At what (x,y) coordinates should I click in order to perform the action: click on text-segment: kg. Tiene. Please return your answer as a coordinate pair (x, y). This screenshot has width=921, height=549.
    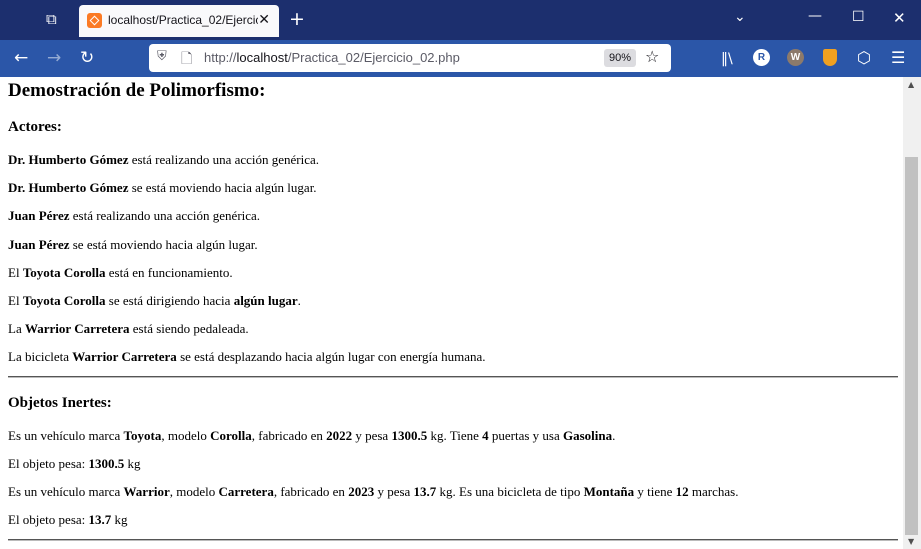
    Looking at the image, I should click on (455, 435).